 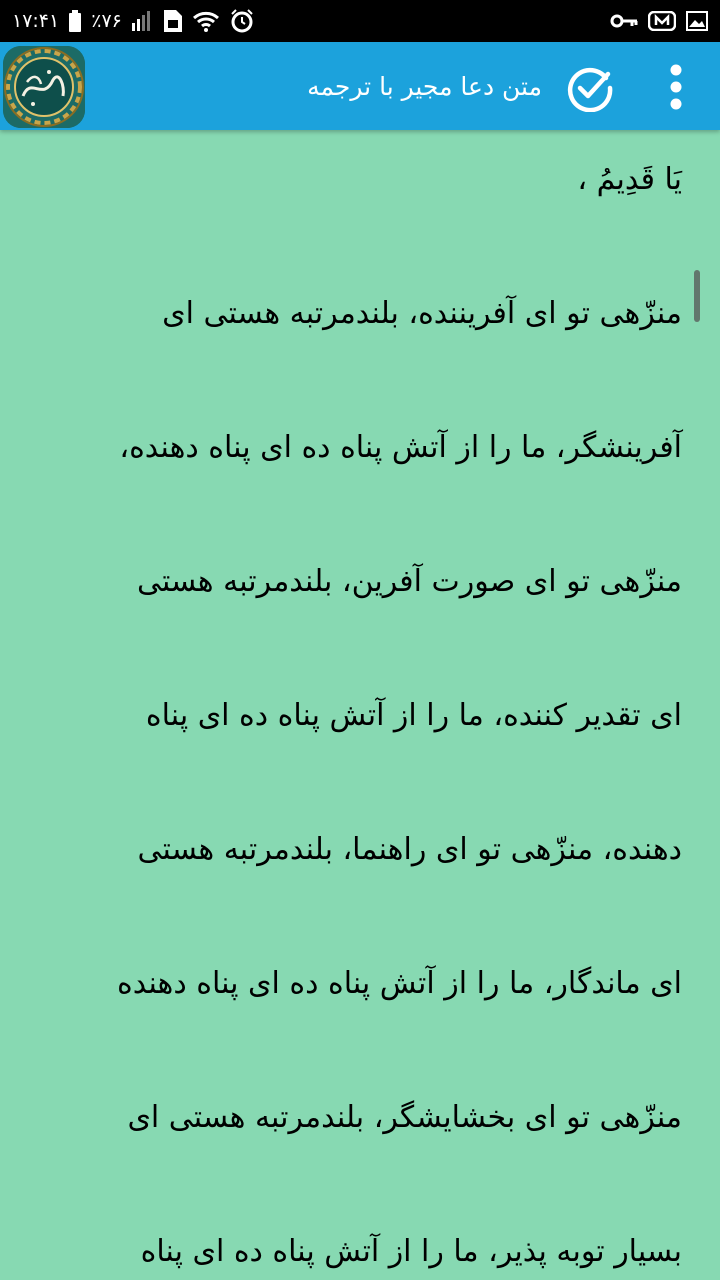 I want to click on more-vert-icon, so click(x=676, y=87).